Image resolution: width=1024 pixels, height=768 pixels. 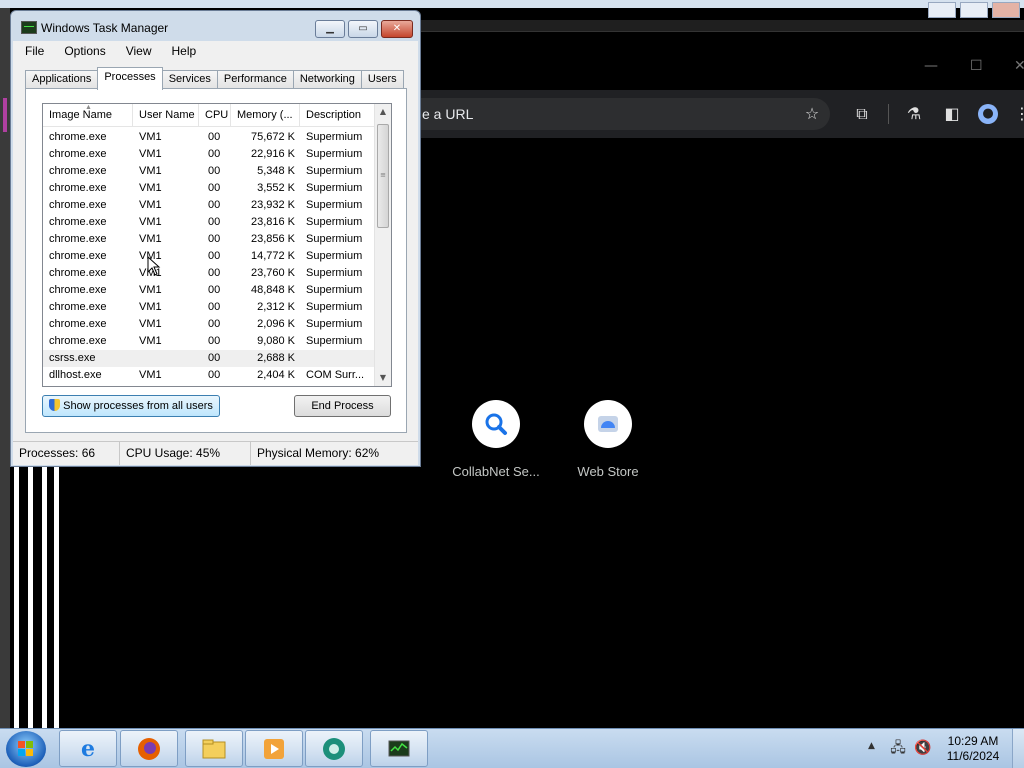 What do you see at coordinates (208, 222) in the screenshot?
I see `table-row: chrome.exe VM1 00 23,816 K Supermium` at bounding box center [208, 222].